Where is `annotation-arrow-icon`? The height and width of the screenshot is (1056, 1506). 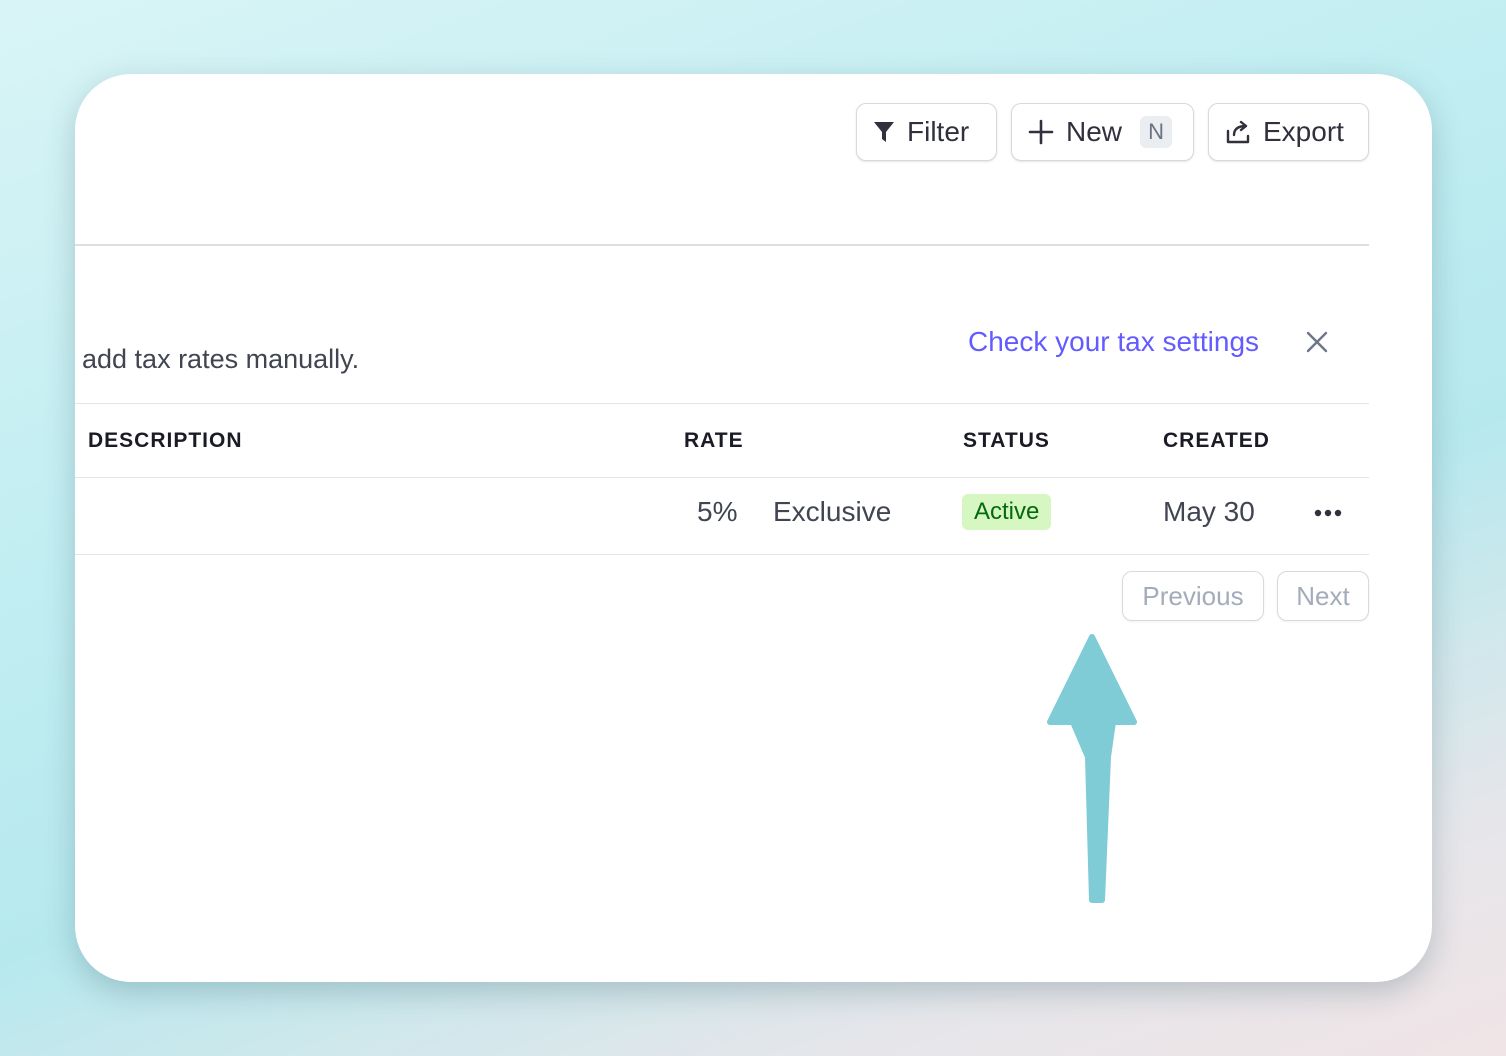 annotation-arrow-icon is located at coordinates (1092, 768).